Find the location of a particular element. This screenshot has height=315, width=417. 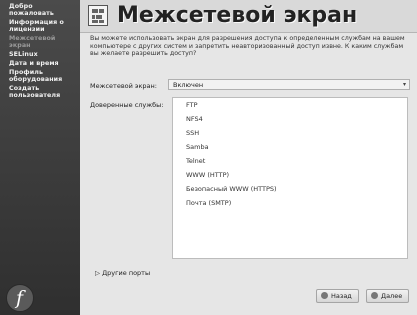

firewall-select-value: Включен is located at coordinates (188, 85).